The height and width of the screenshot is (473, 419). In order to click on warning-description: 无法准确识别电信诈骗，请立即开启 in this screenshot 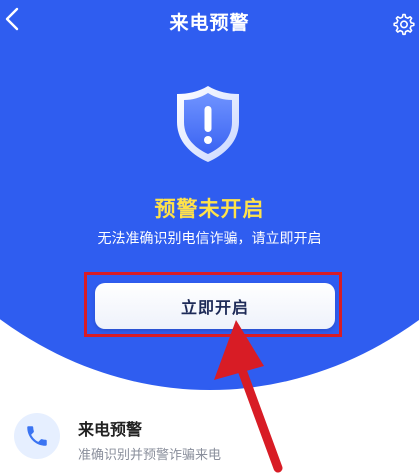, I will do `click(209, 239)`.